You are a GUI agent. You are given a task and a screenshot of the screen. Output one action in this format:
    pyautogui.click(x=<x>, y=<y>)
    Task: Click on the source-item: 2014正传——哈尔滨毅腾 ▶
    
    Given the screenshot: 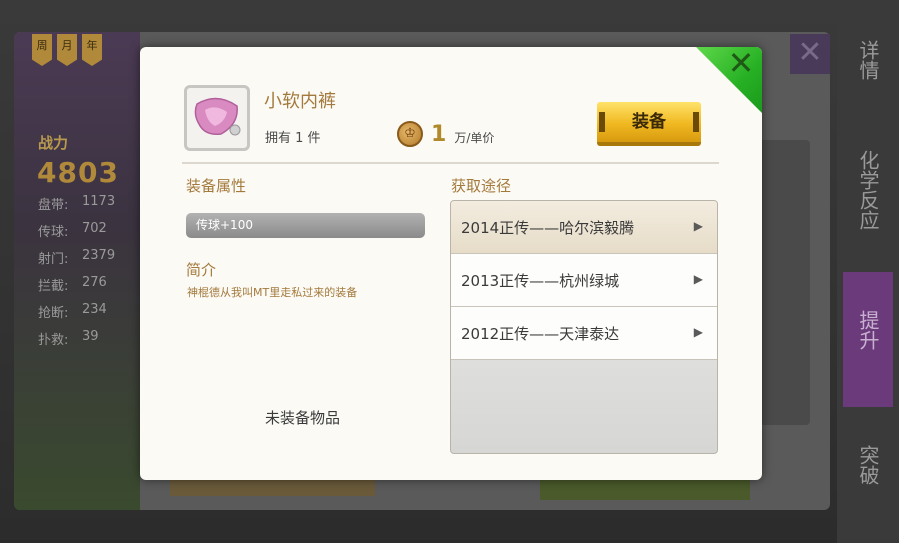 What is the action you would take?
    pyautogui.click(x=584, y=227)
    